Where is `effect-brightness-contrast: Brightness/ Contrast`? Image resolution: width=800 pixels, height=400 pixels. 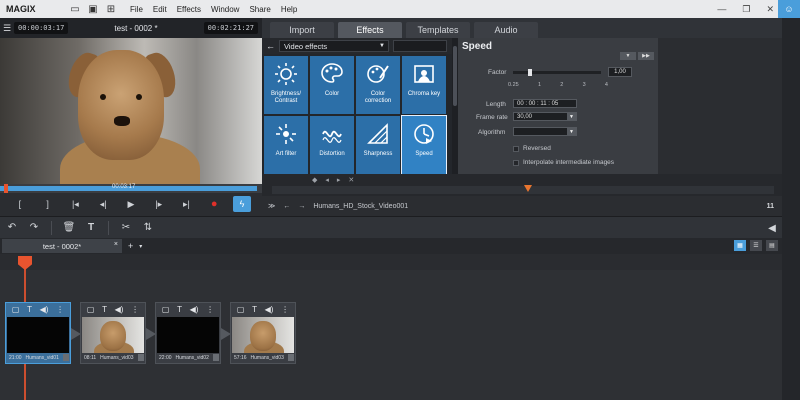 effect-brightness-contrast: Brightness/ Contrast is located at coordinates (286, 85).